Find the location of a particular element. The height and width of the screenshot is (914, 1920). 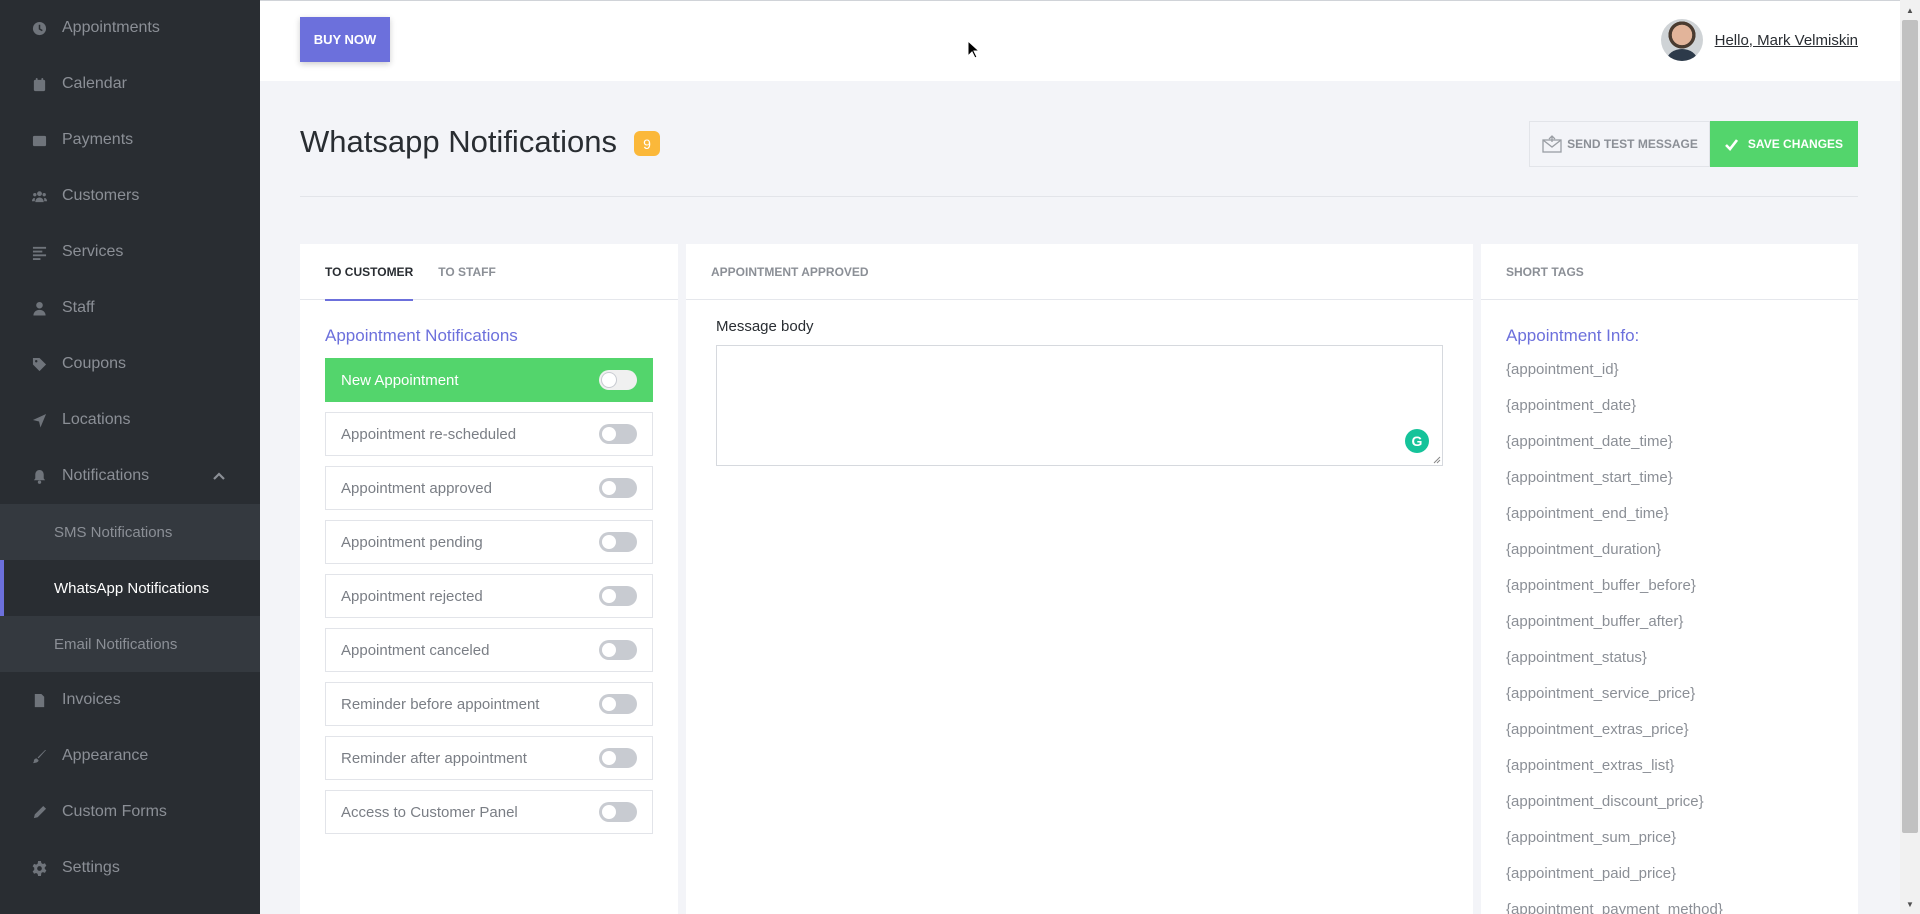

notification-item-reminder-before: Reminder before appointment is located at coordinates (489, 704).